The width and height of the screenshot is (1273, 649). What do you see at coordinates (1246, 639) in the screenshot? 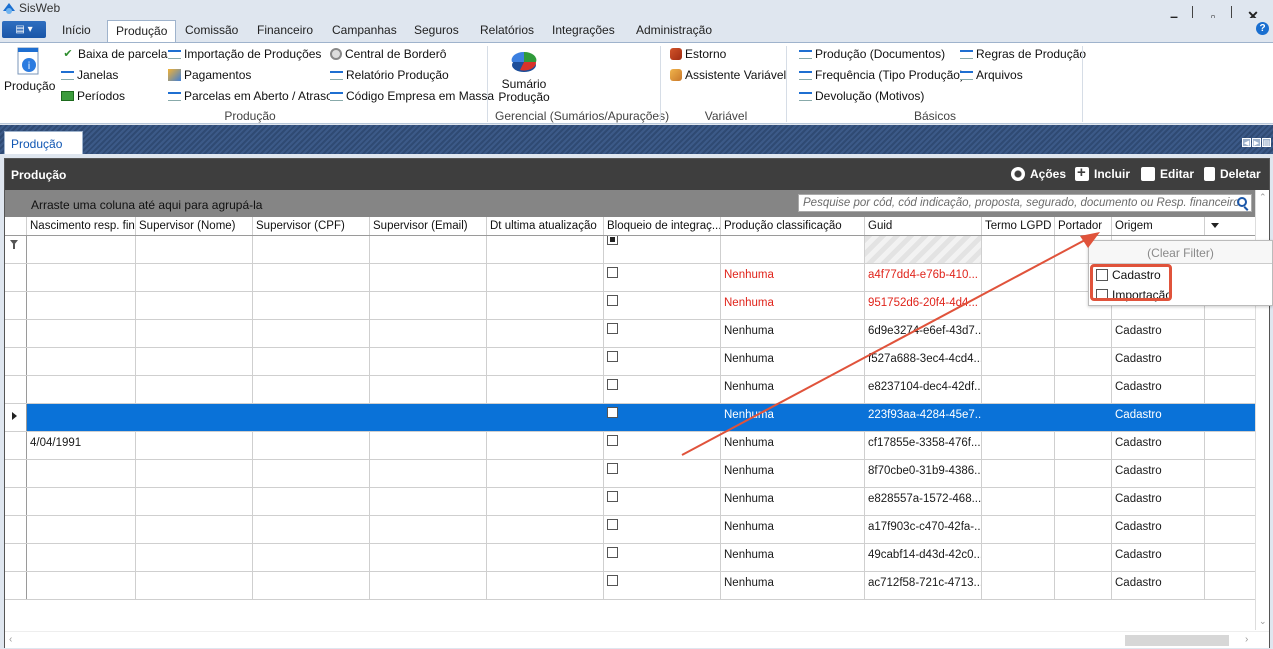
I see `scroll-right-icon: ›` at bounding box center [1246, 639].